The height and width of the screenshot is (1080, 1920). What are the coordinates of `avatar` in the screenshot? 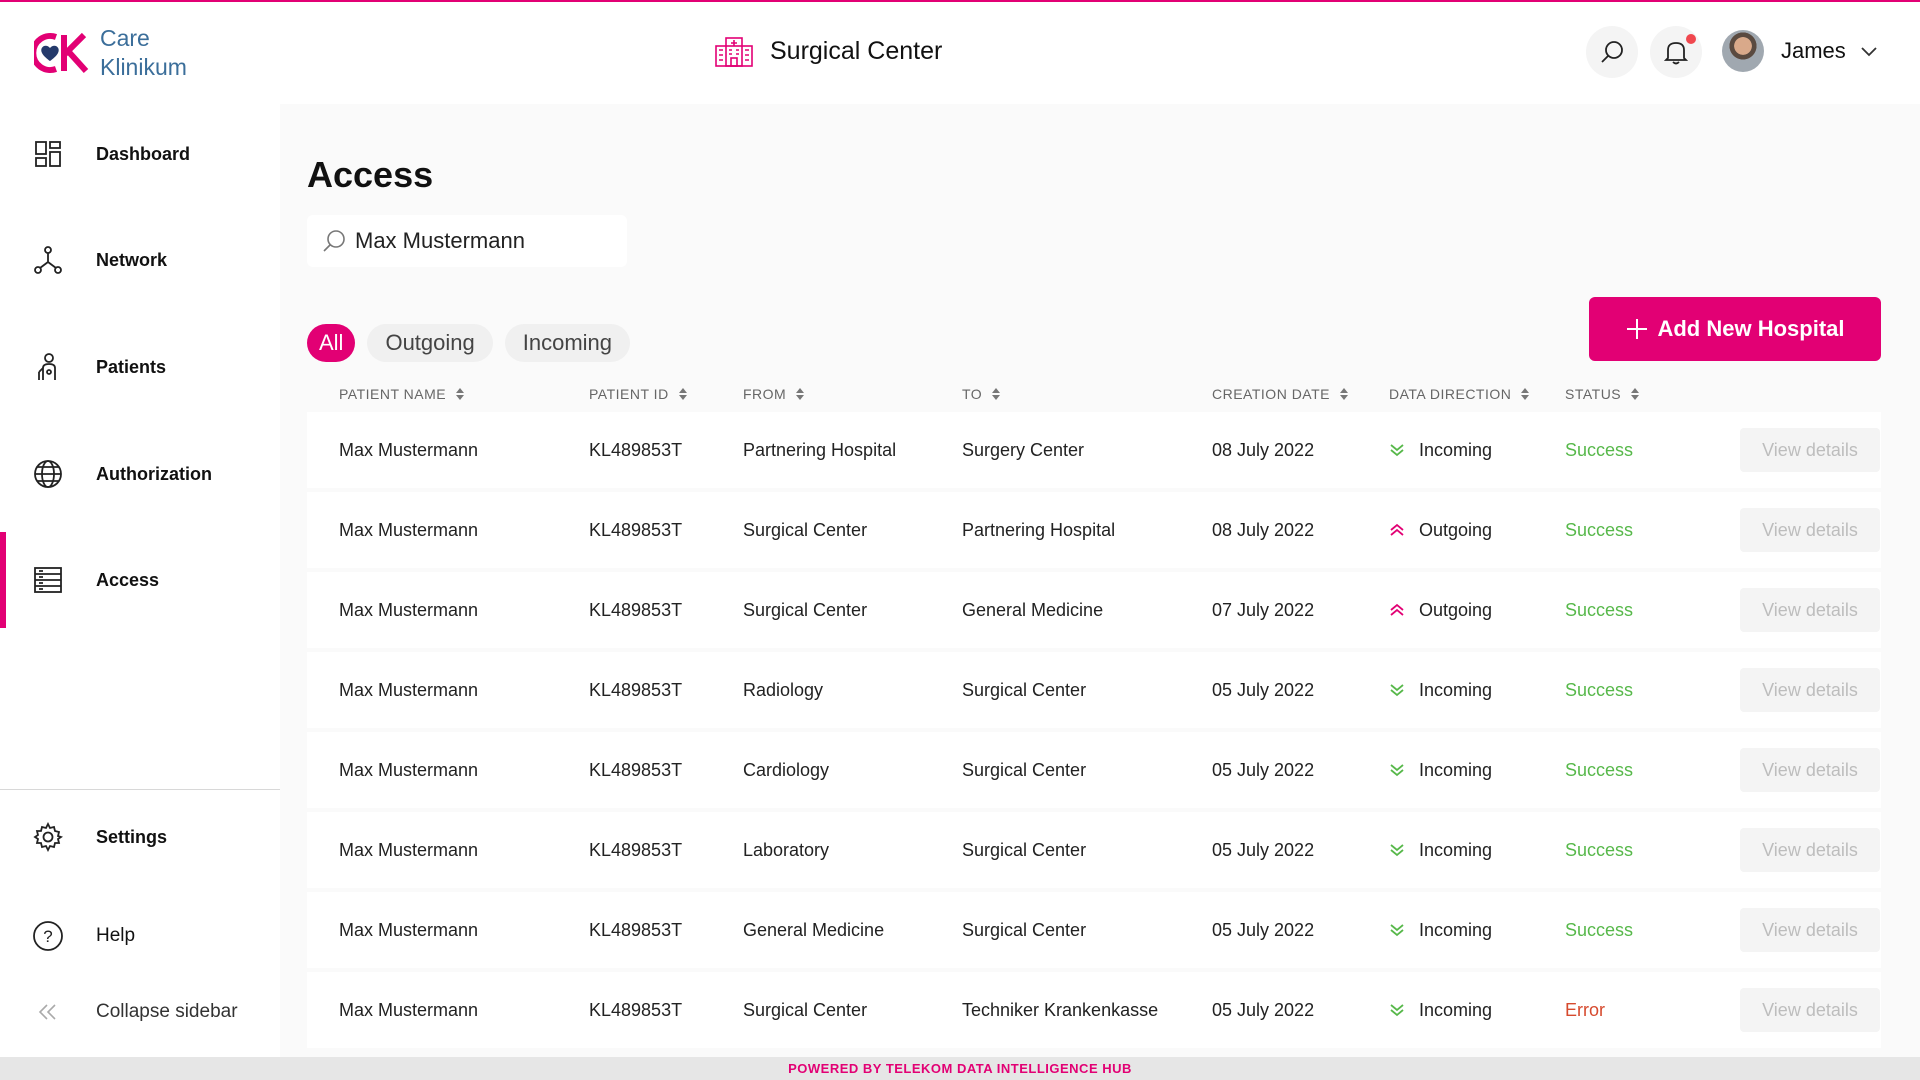 It's located at (1743, 51).